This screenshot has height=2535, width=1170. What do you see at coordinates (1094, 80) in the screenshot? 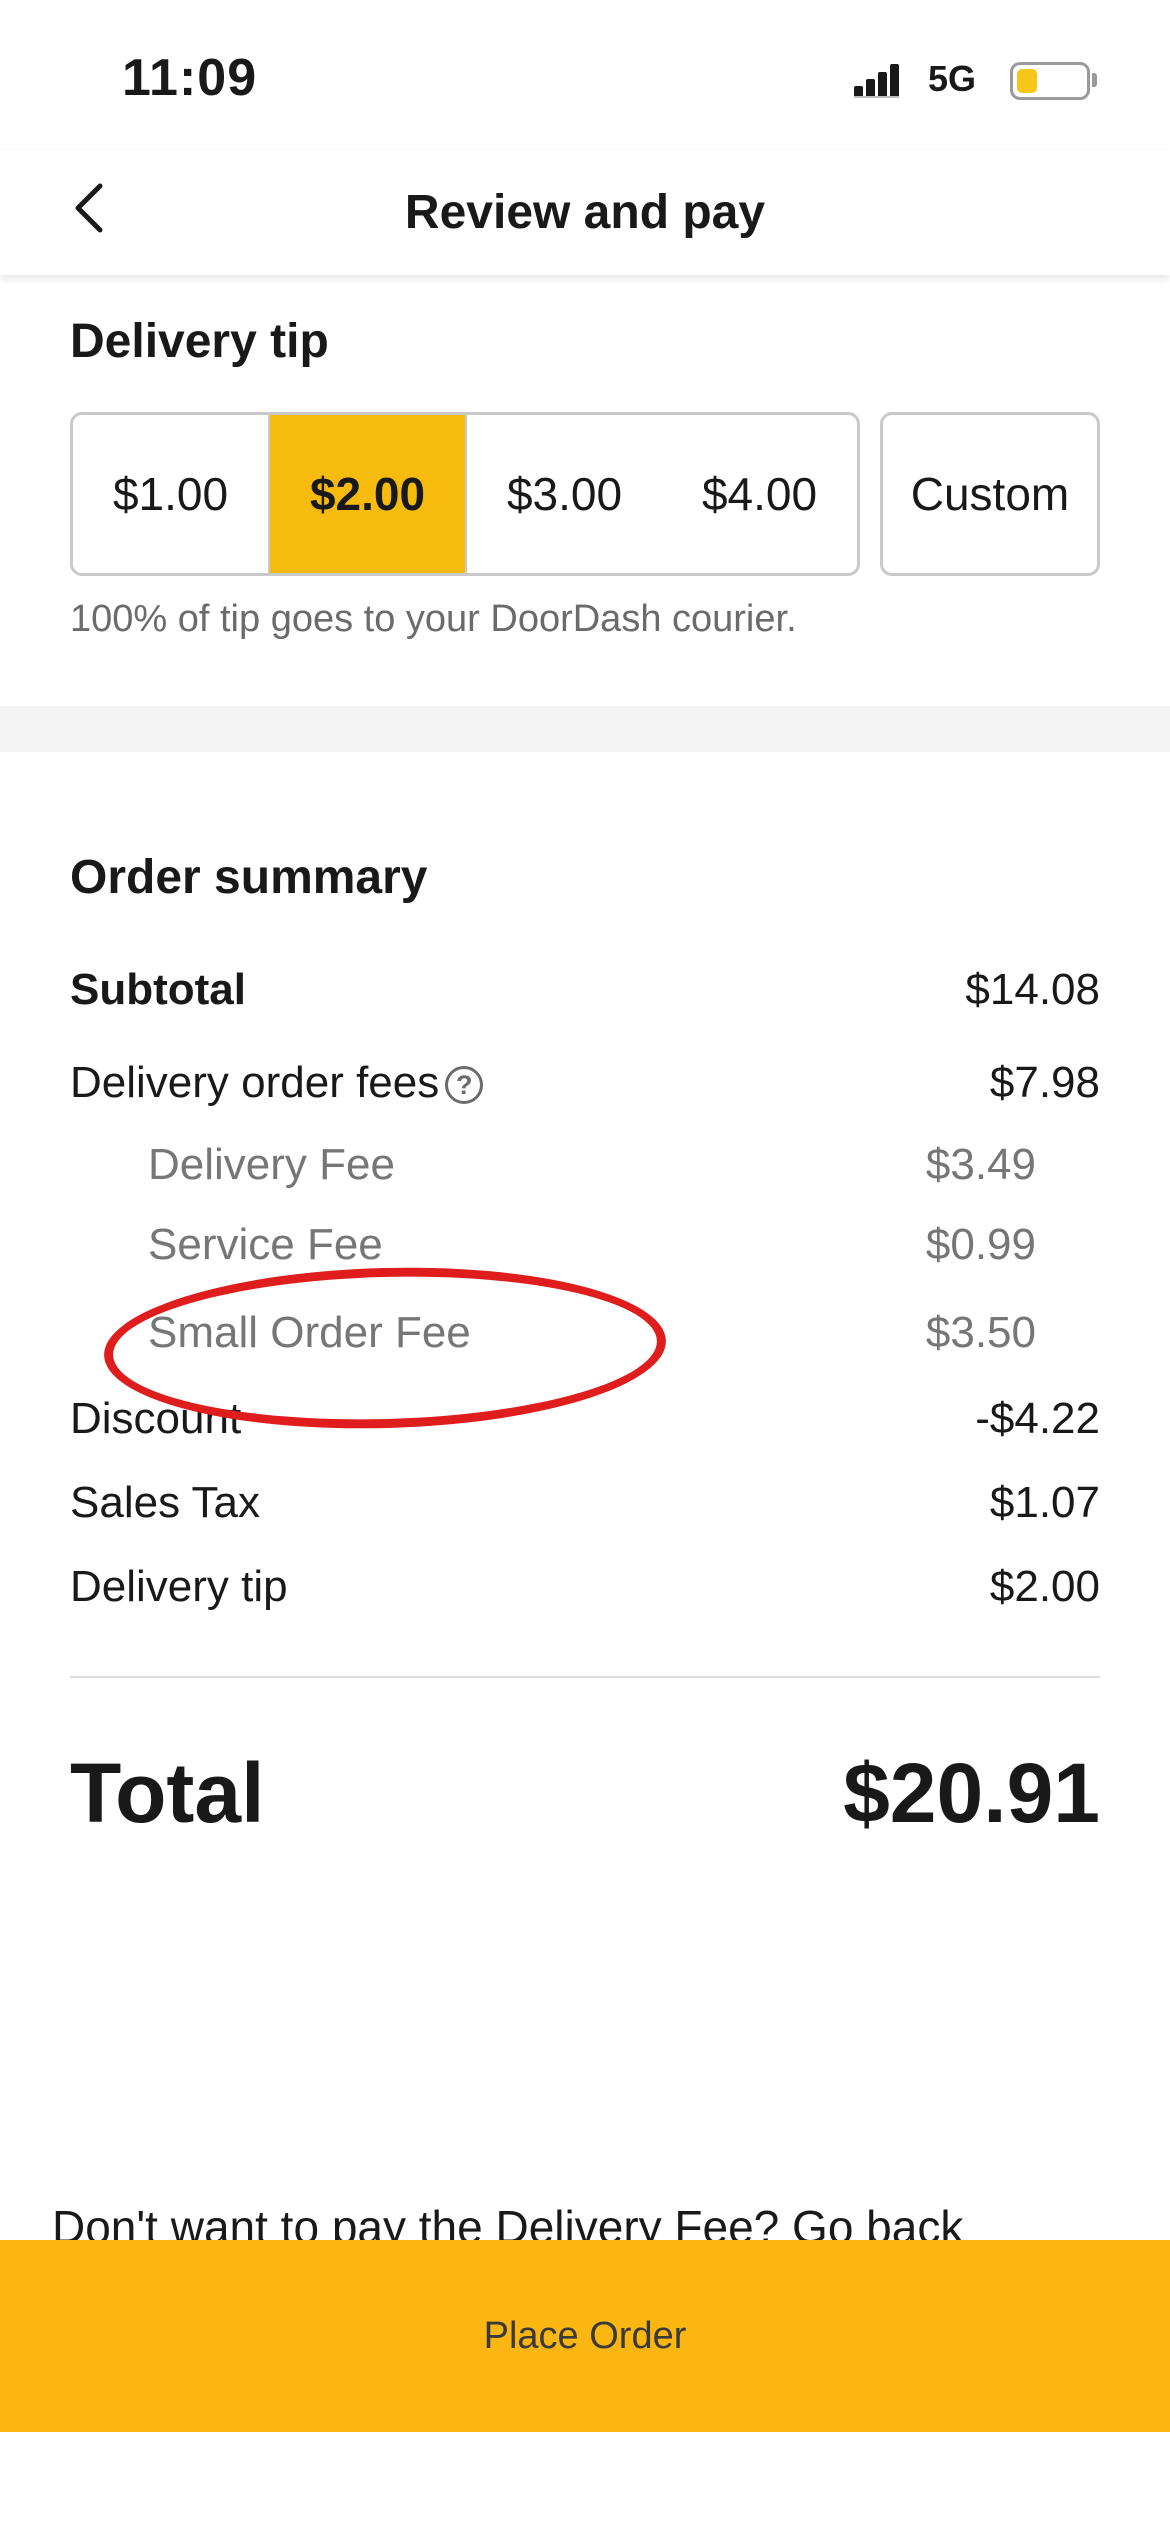
I see `battery-nub` at bounding box center [1094, 80].